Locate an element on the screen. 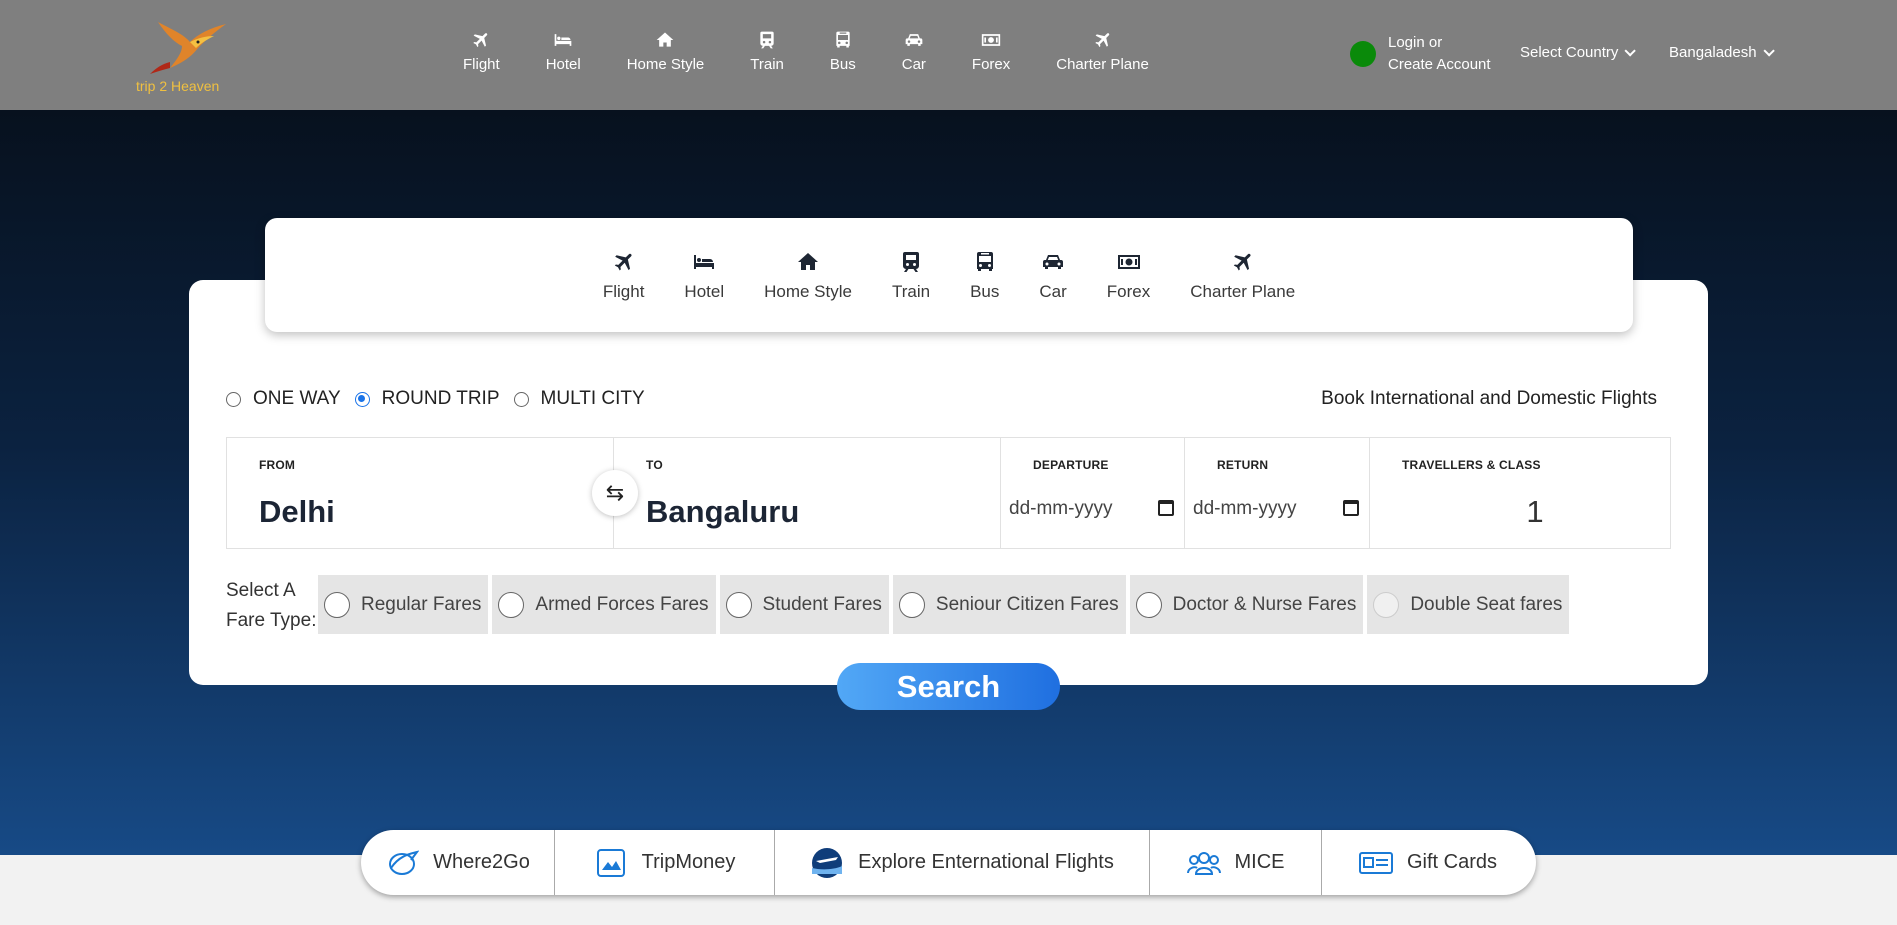 This screenshot has height=925, width=1897. quick-link-mice: MICE is located at coordinates (1236, 862).